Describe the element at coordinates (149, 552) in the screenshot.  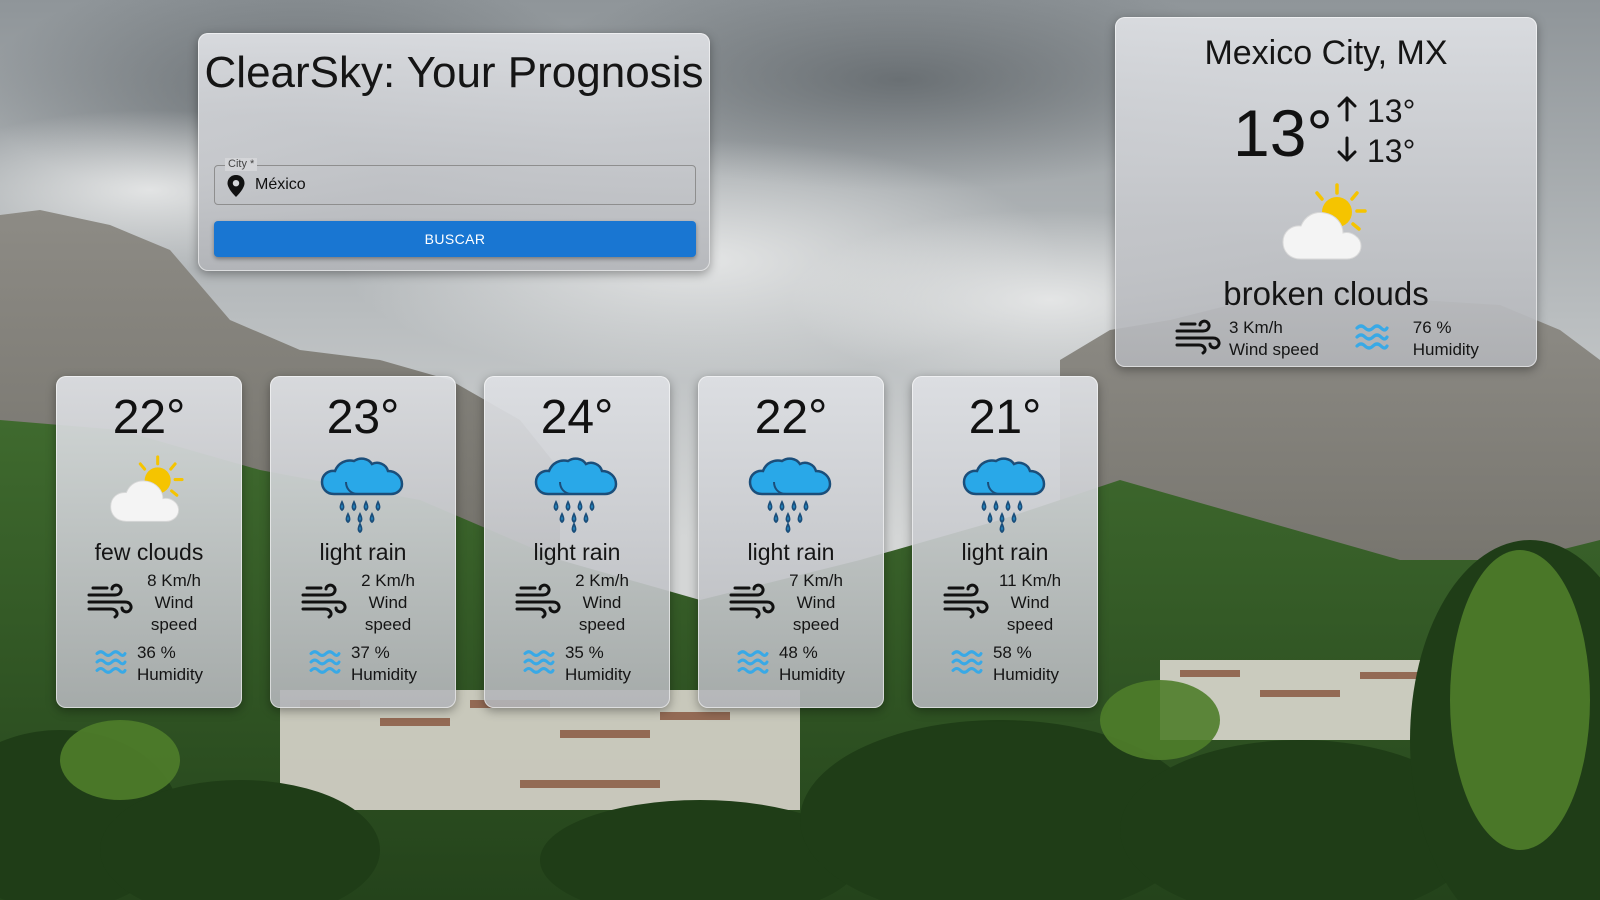
I see `forecast-description: few clouds` at that location.